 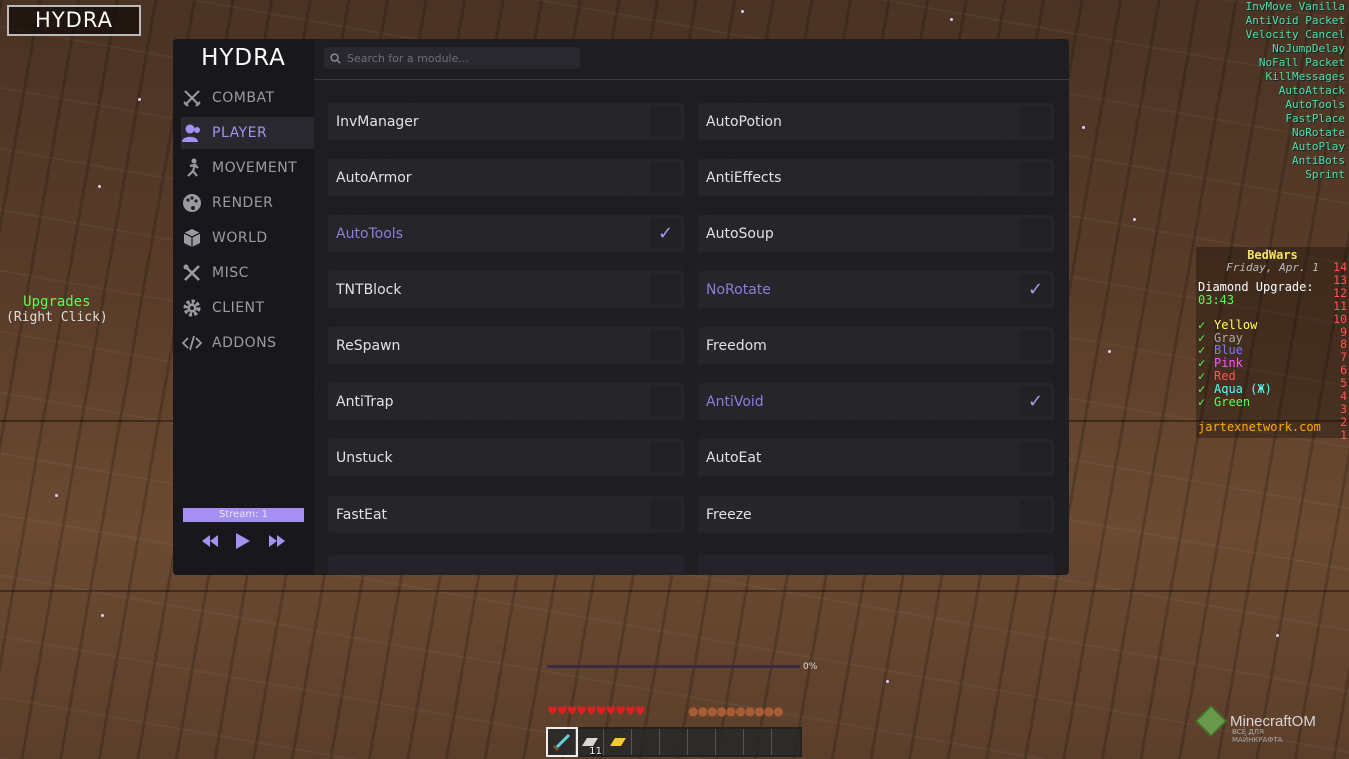 I want to click on score-number: 1, so click(x=1343, y=434).